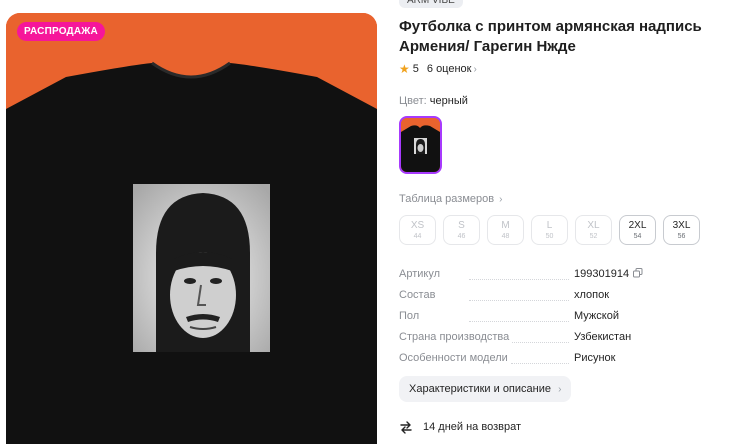  I want to click on returns-info: 14 дней на возврат, so click(460, 427).